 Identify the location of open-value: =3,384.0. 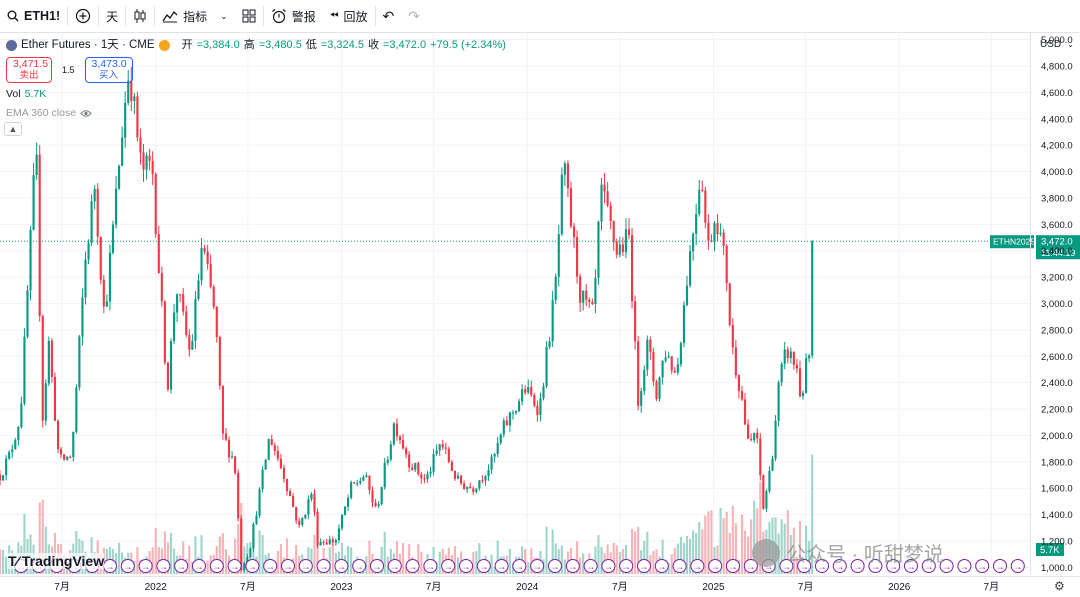
(218, 45).